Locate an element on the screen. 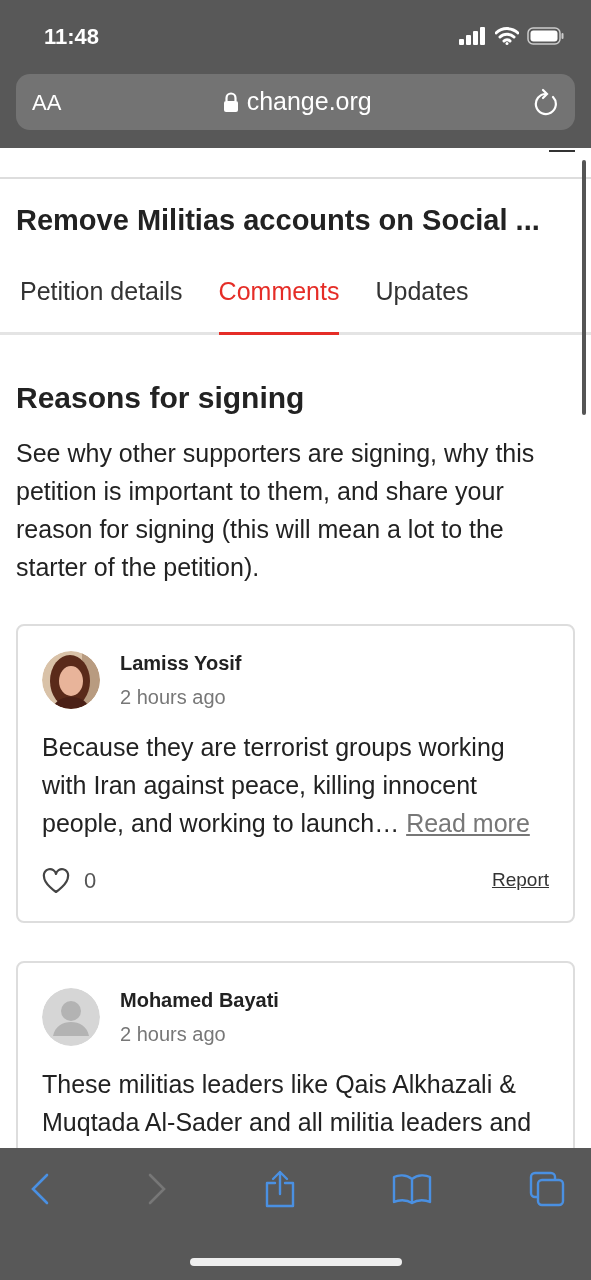 The image size is (591, 1280). signal-icon is located at coordinates (473, 36).